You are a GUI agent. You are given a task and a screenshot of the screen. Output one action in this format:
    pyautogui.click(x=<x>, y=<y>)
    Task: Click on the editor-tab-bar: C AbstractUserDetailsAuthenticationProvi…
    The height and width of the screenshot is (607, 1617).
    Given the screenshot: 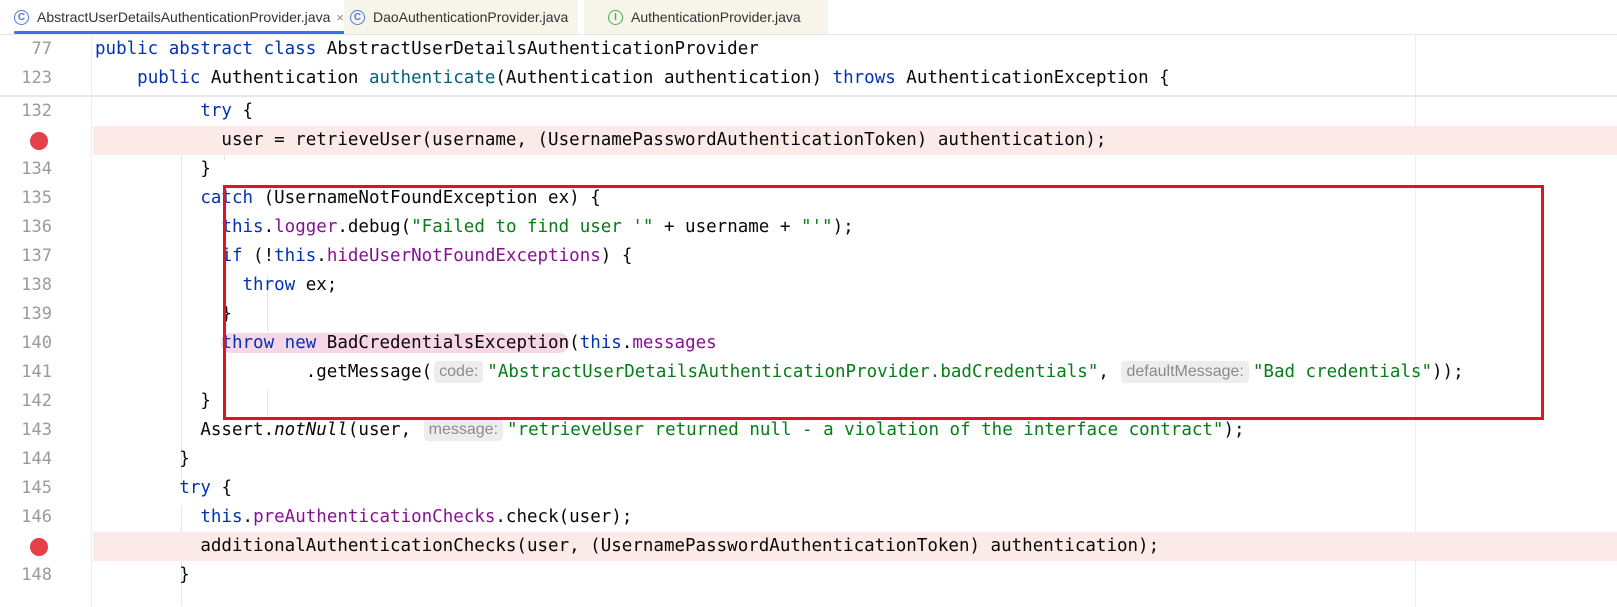 What is the action you would take?
    pyautogui.click(x=808, y=17)
    